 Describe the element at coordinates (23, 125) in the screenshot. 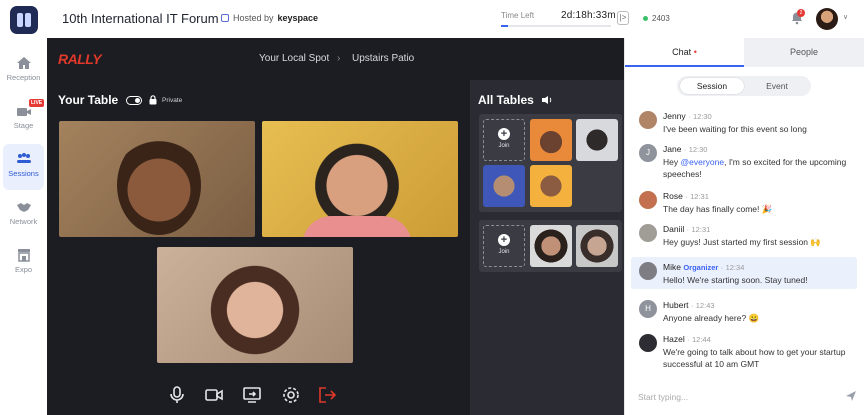

I see `sidebar-item-label: Stage` at that location.